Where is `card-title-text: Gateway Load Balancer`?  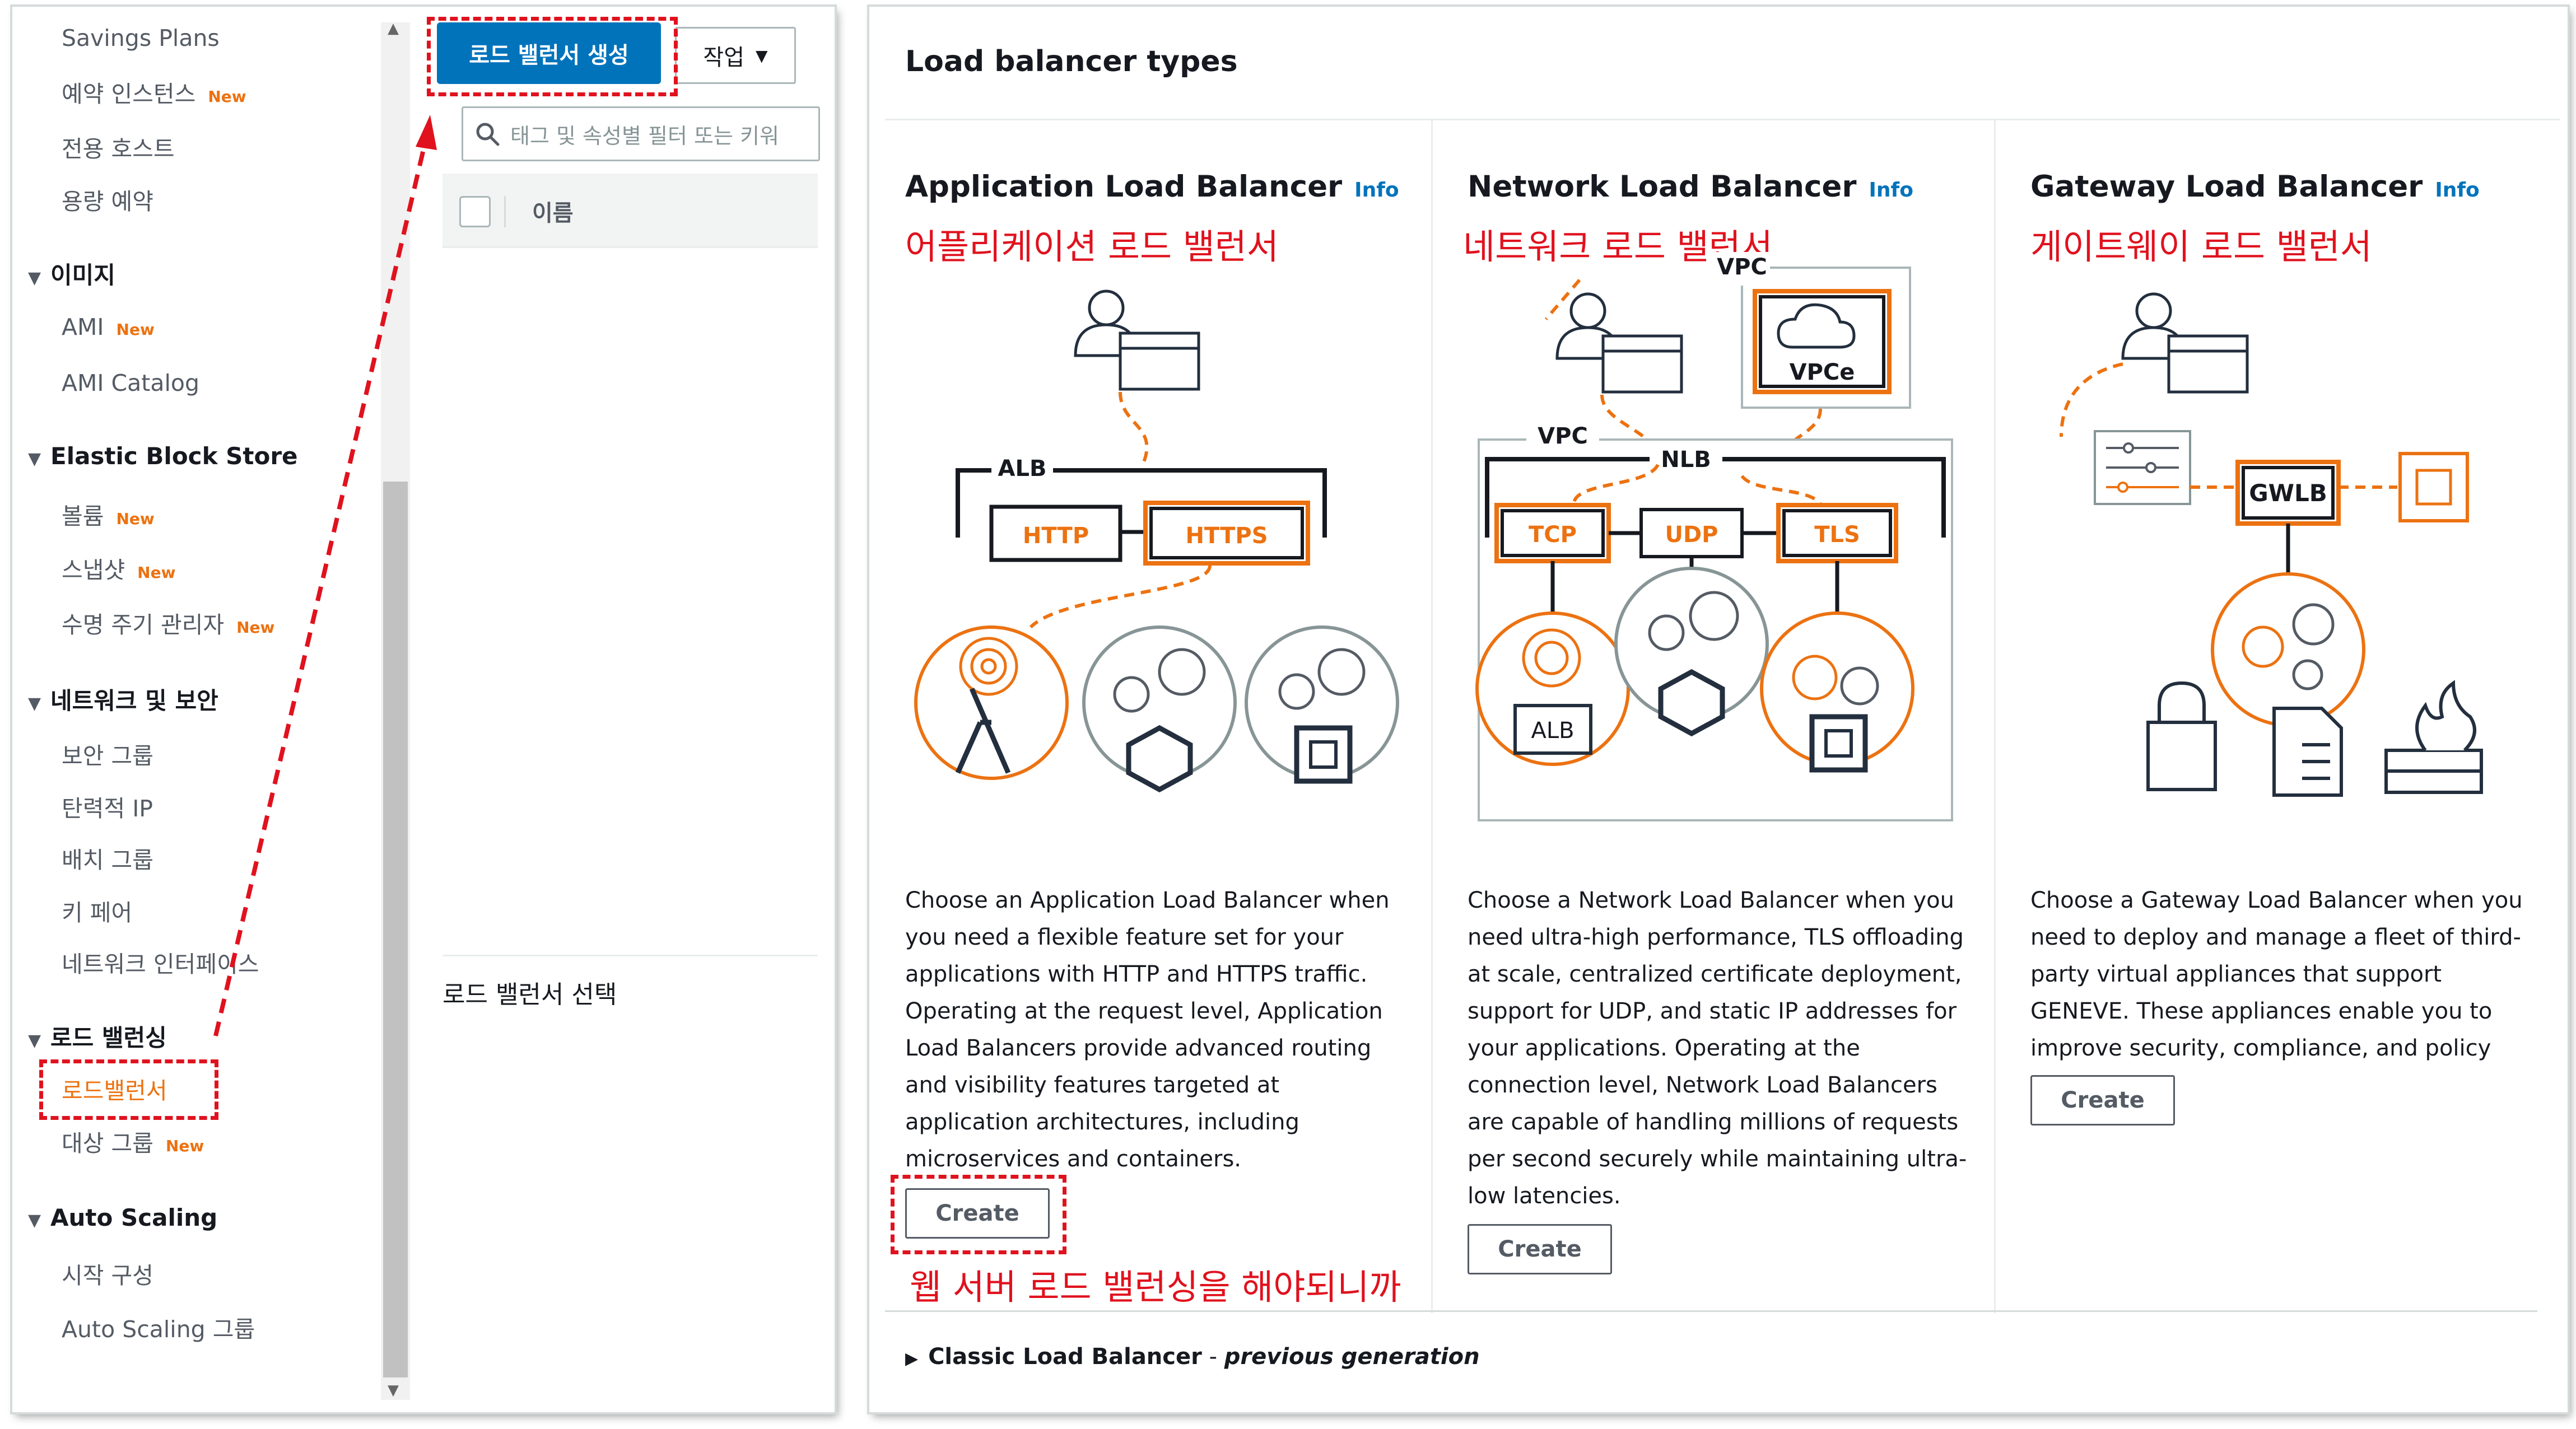
card-title-text: Gateway Load Balancer is located at coordinates (2226, 187).